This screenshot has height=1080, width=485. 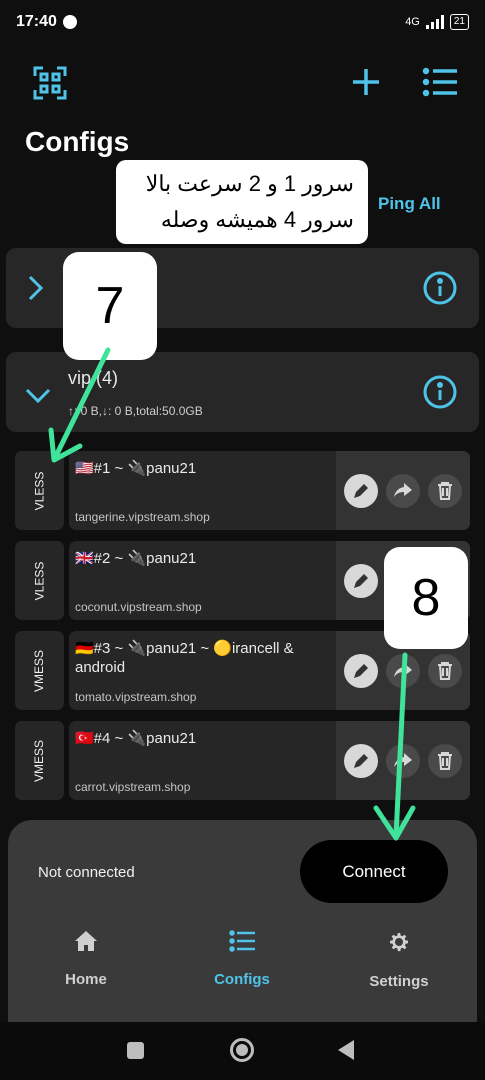 What do you see at coordinates (366, 82) in the screenshot?
I see `add-config-icon` at bounding box center [366, 82].